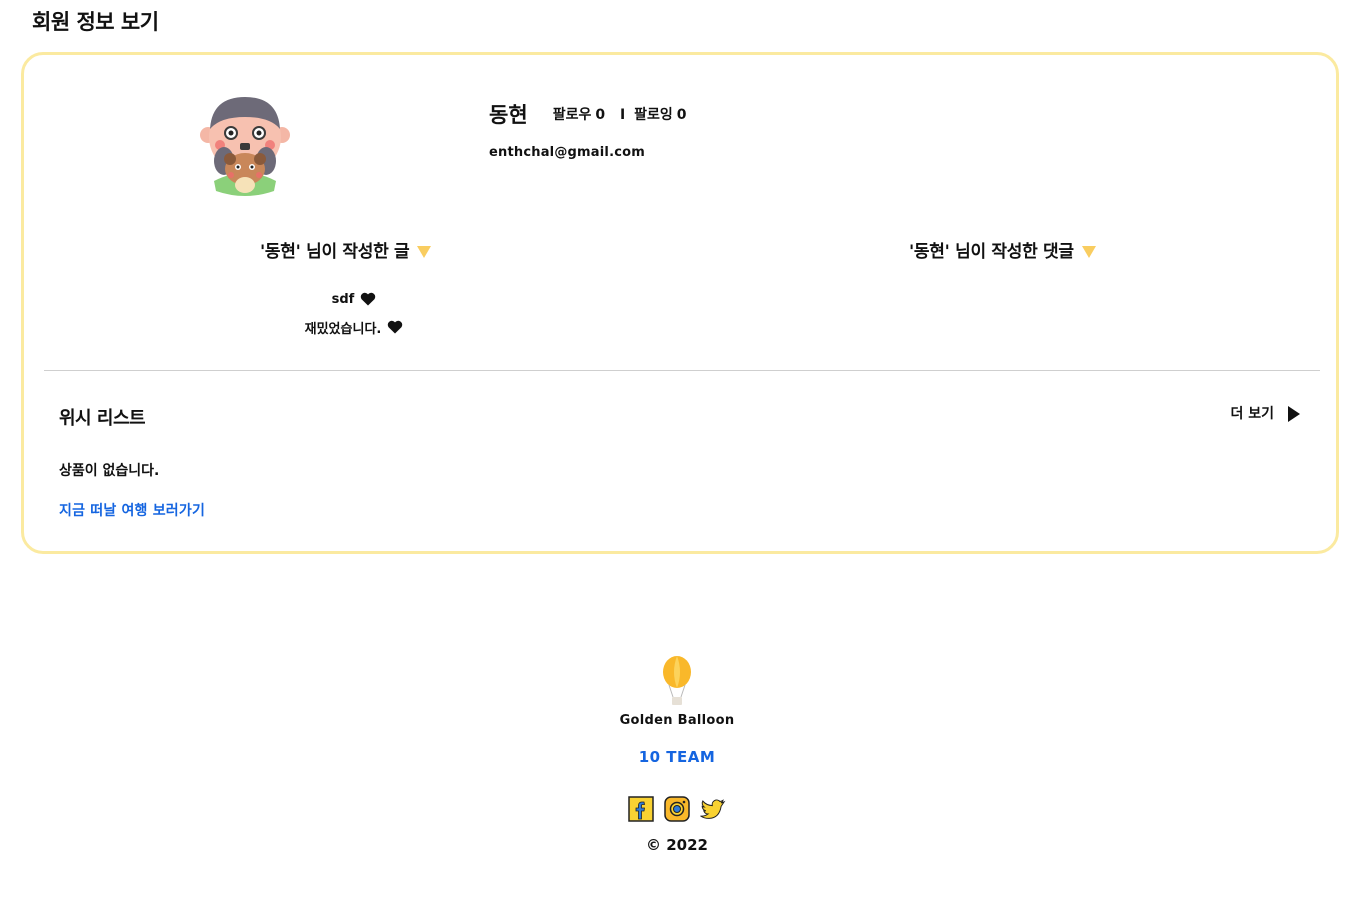 The image size is (1354, 897). I want to click on user-name: 동현, so click(508, 115).